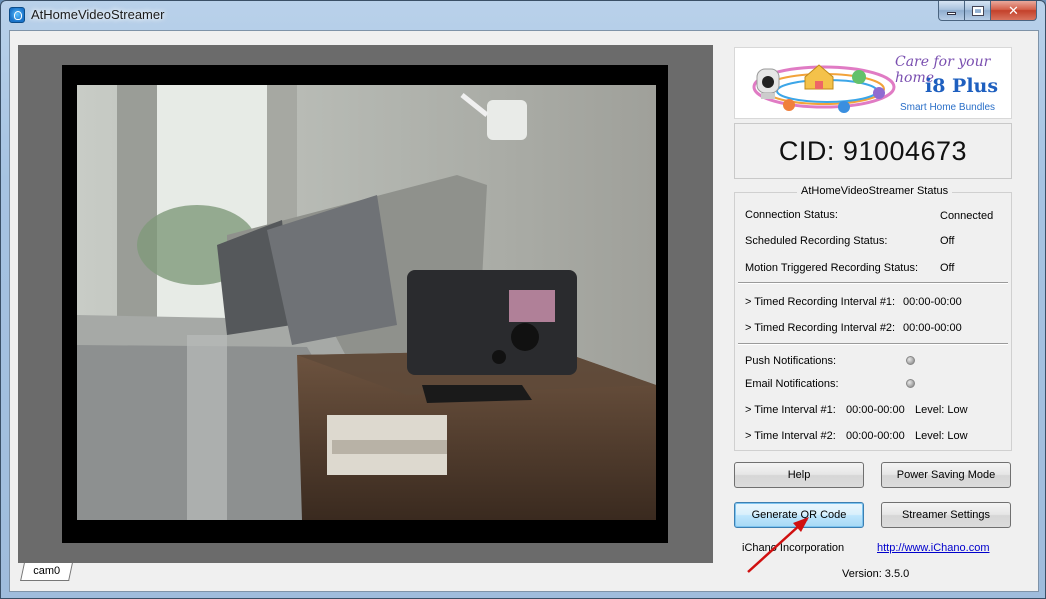 The image size is (1046, 599). I want to click on close-icon: ✕, so click(1013, 10).